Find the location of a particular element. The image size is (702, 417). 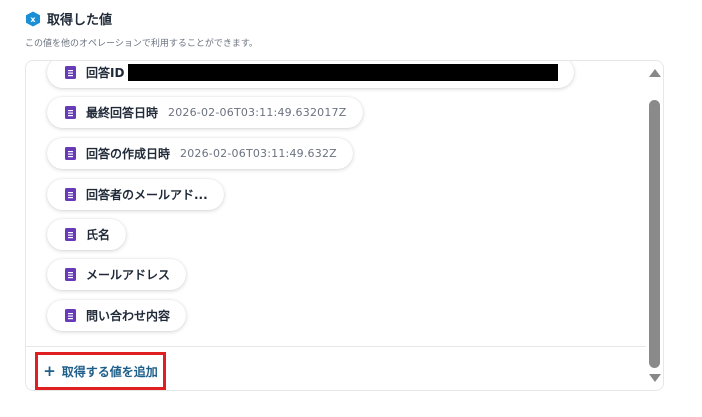

scroll-down-arrow-icon is located at coordinates (655, 378).